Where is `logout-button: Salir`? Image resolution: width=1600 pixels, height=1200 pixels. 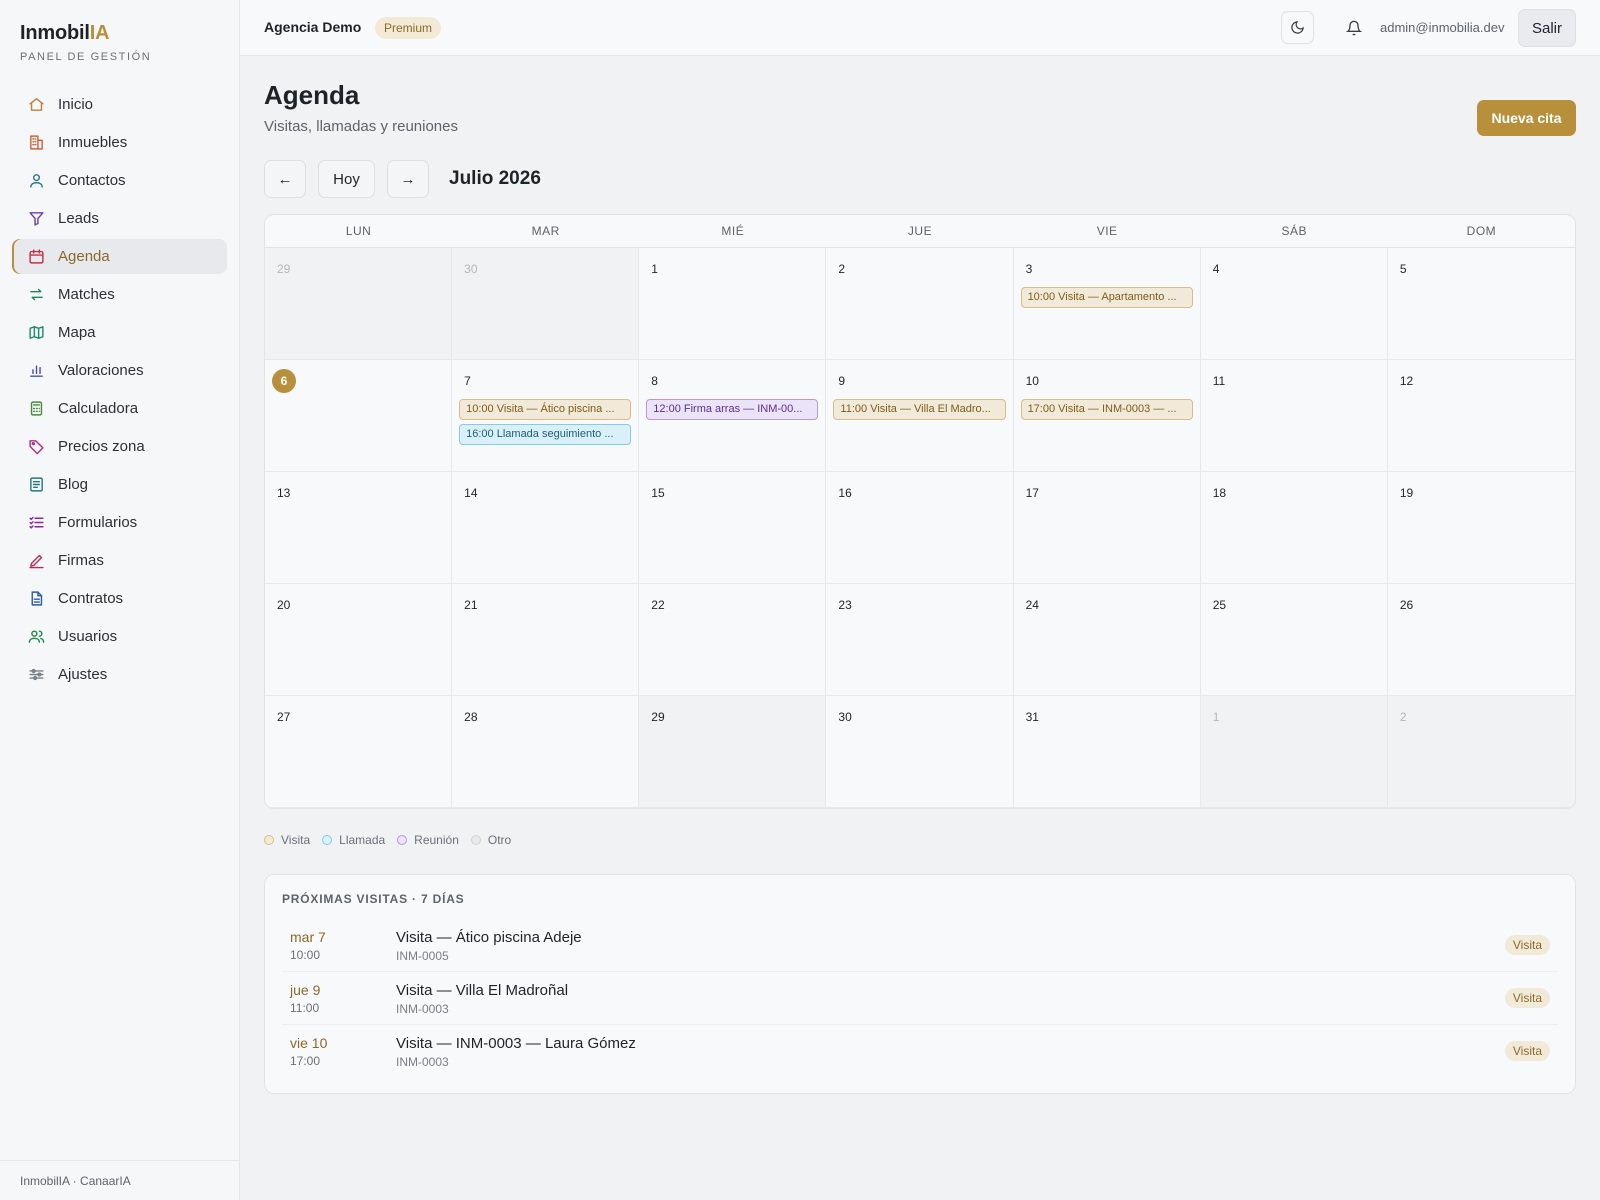 logout-button: Salir is located at coordinates (1547, 28).